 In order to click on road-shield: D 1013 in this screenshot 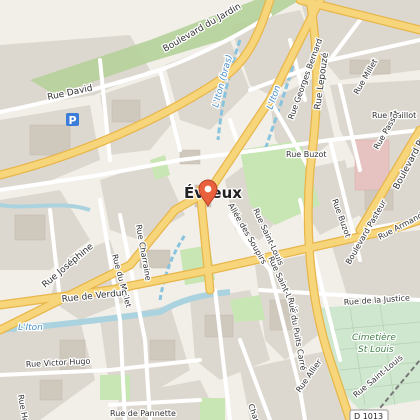, I will do `click(369, 414)`.